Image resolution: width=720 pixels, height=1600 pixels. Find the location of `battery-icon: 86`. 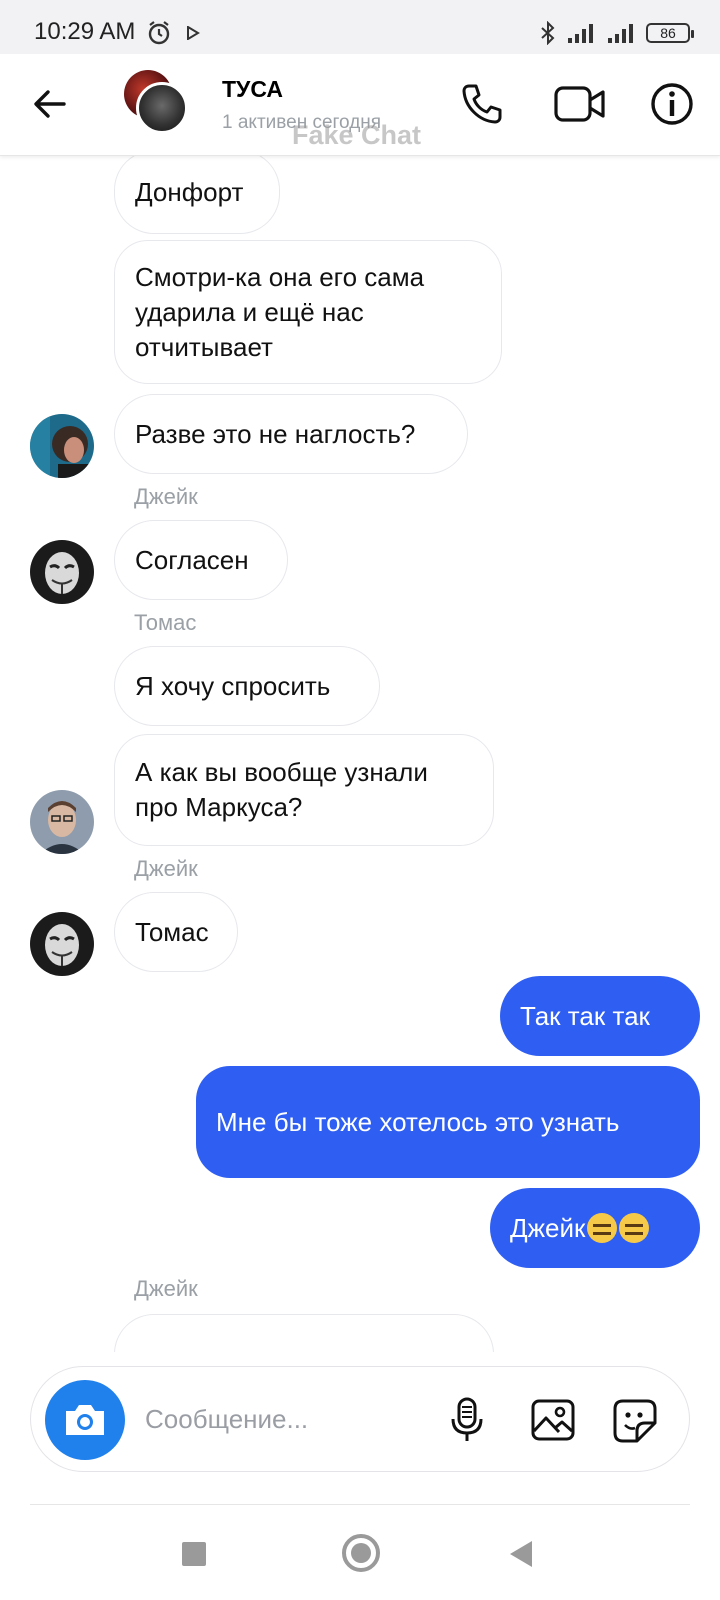

battery-icon: 86 is located at coordinates (670, 33).